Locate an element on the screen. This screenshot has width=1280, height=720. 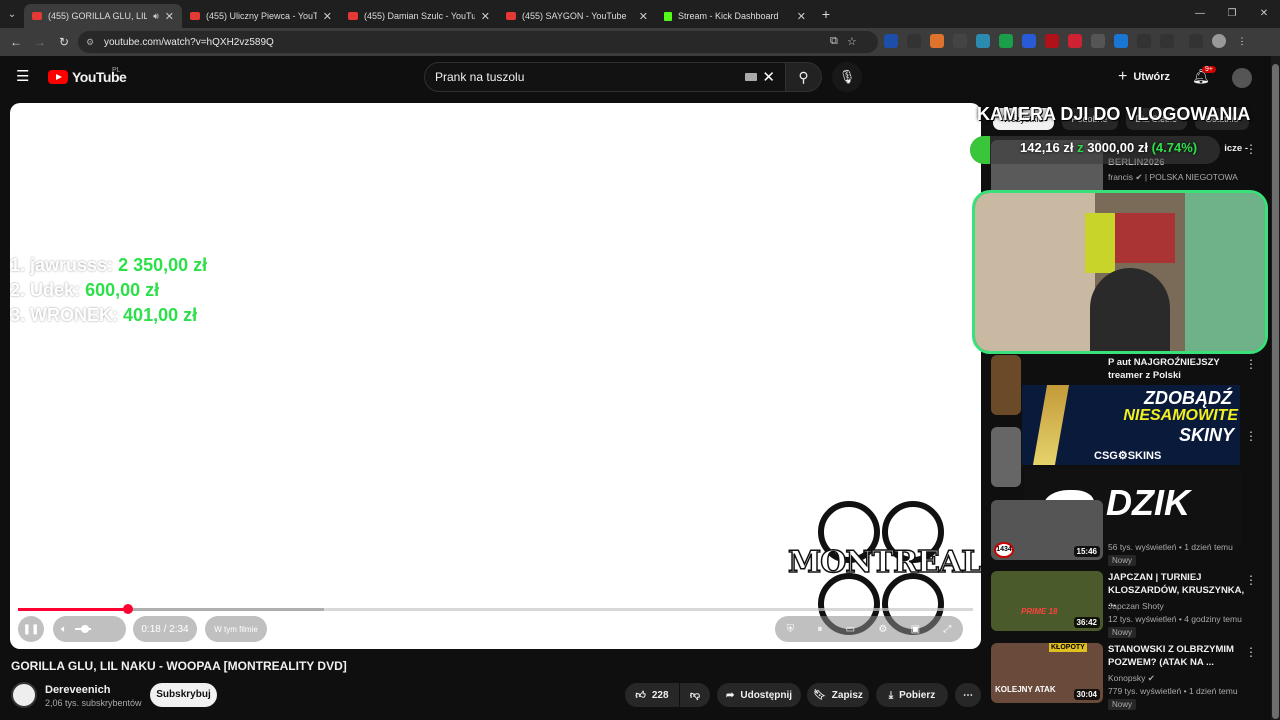
webcam-flag is located at coordinates (1145, 238).